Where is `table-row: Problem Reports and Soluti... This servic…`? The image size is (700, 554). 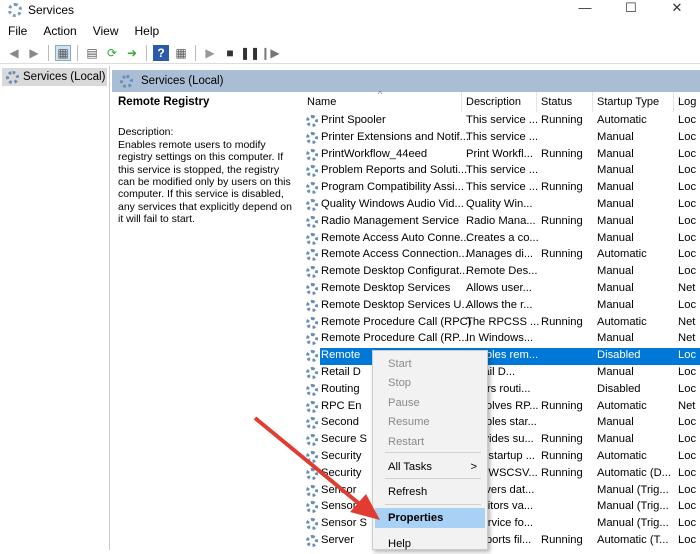 table-row: Problem Reports and Soluti... This servic… is located at coordinates (500, 171).